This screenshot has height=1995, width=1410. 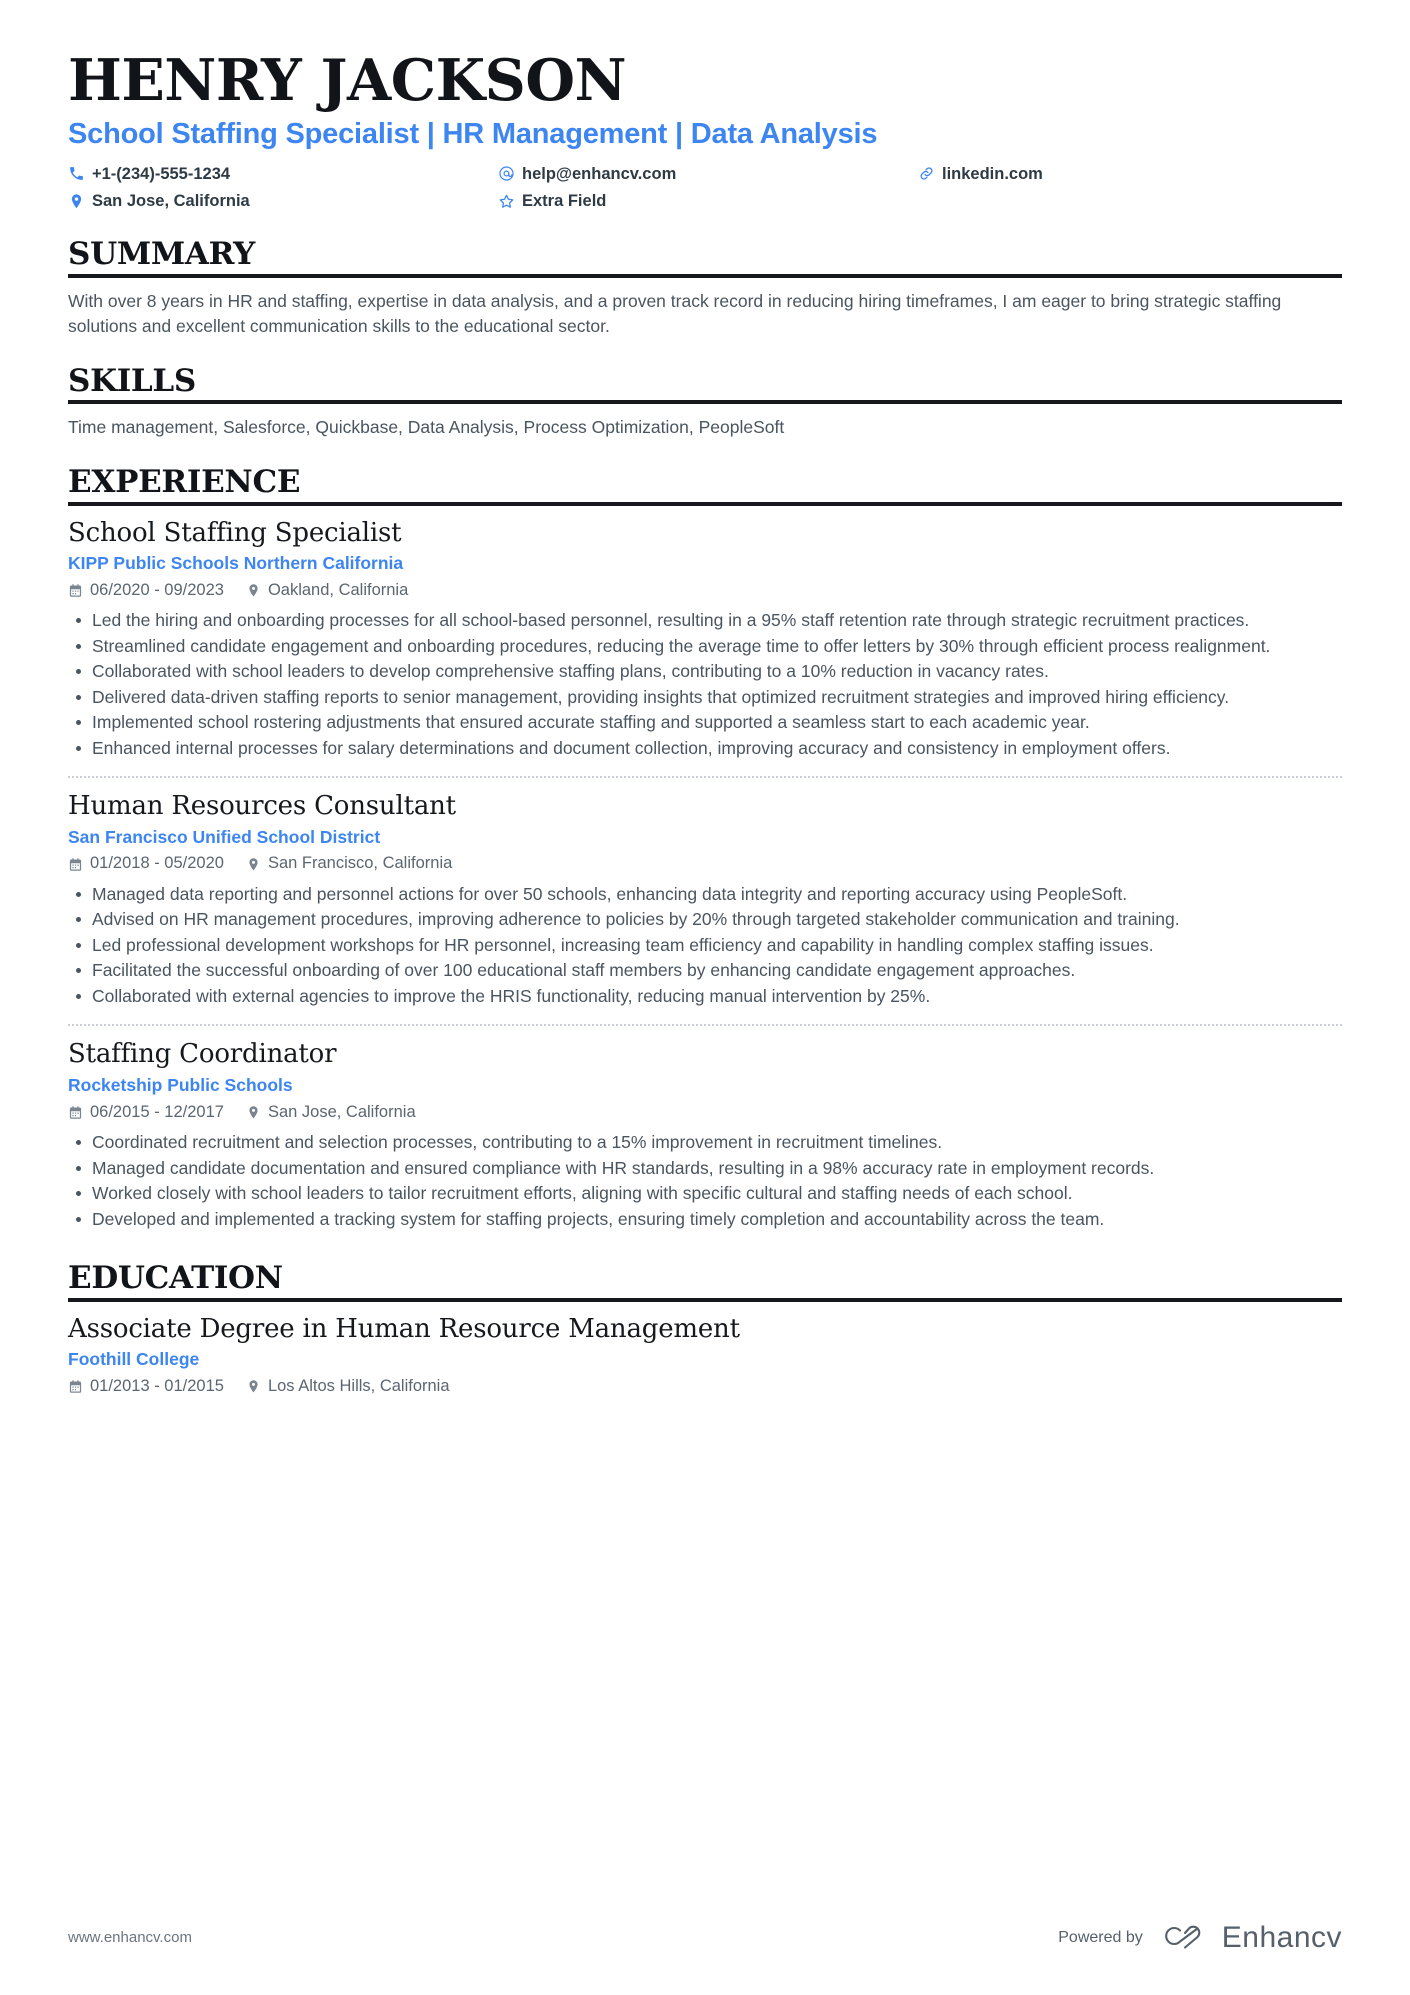 I want to click on entry-dates: 06/2015 - 12/2017, so click(x=146, y=1112).